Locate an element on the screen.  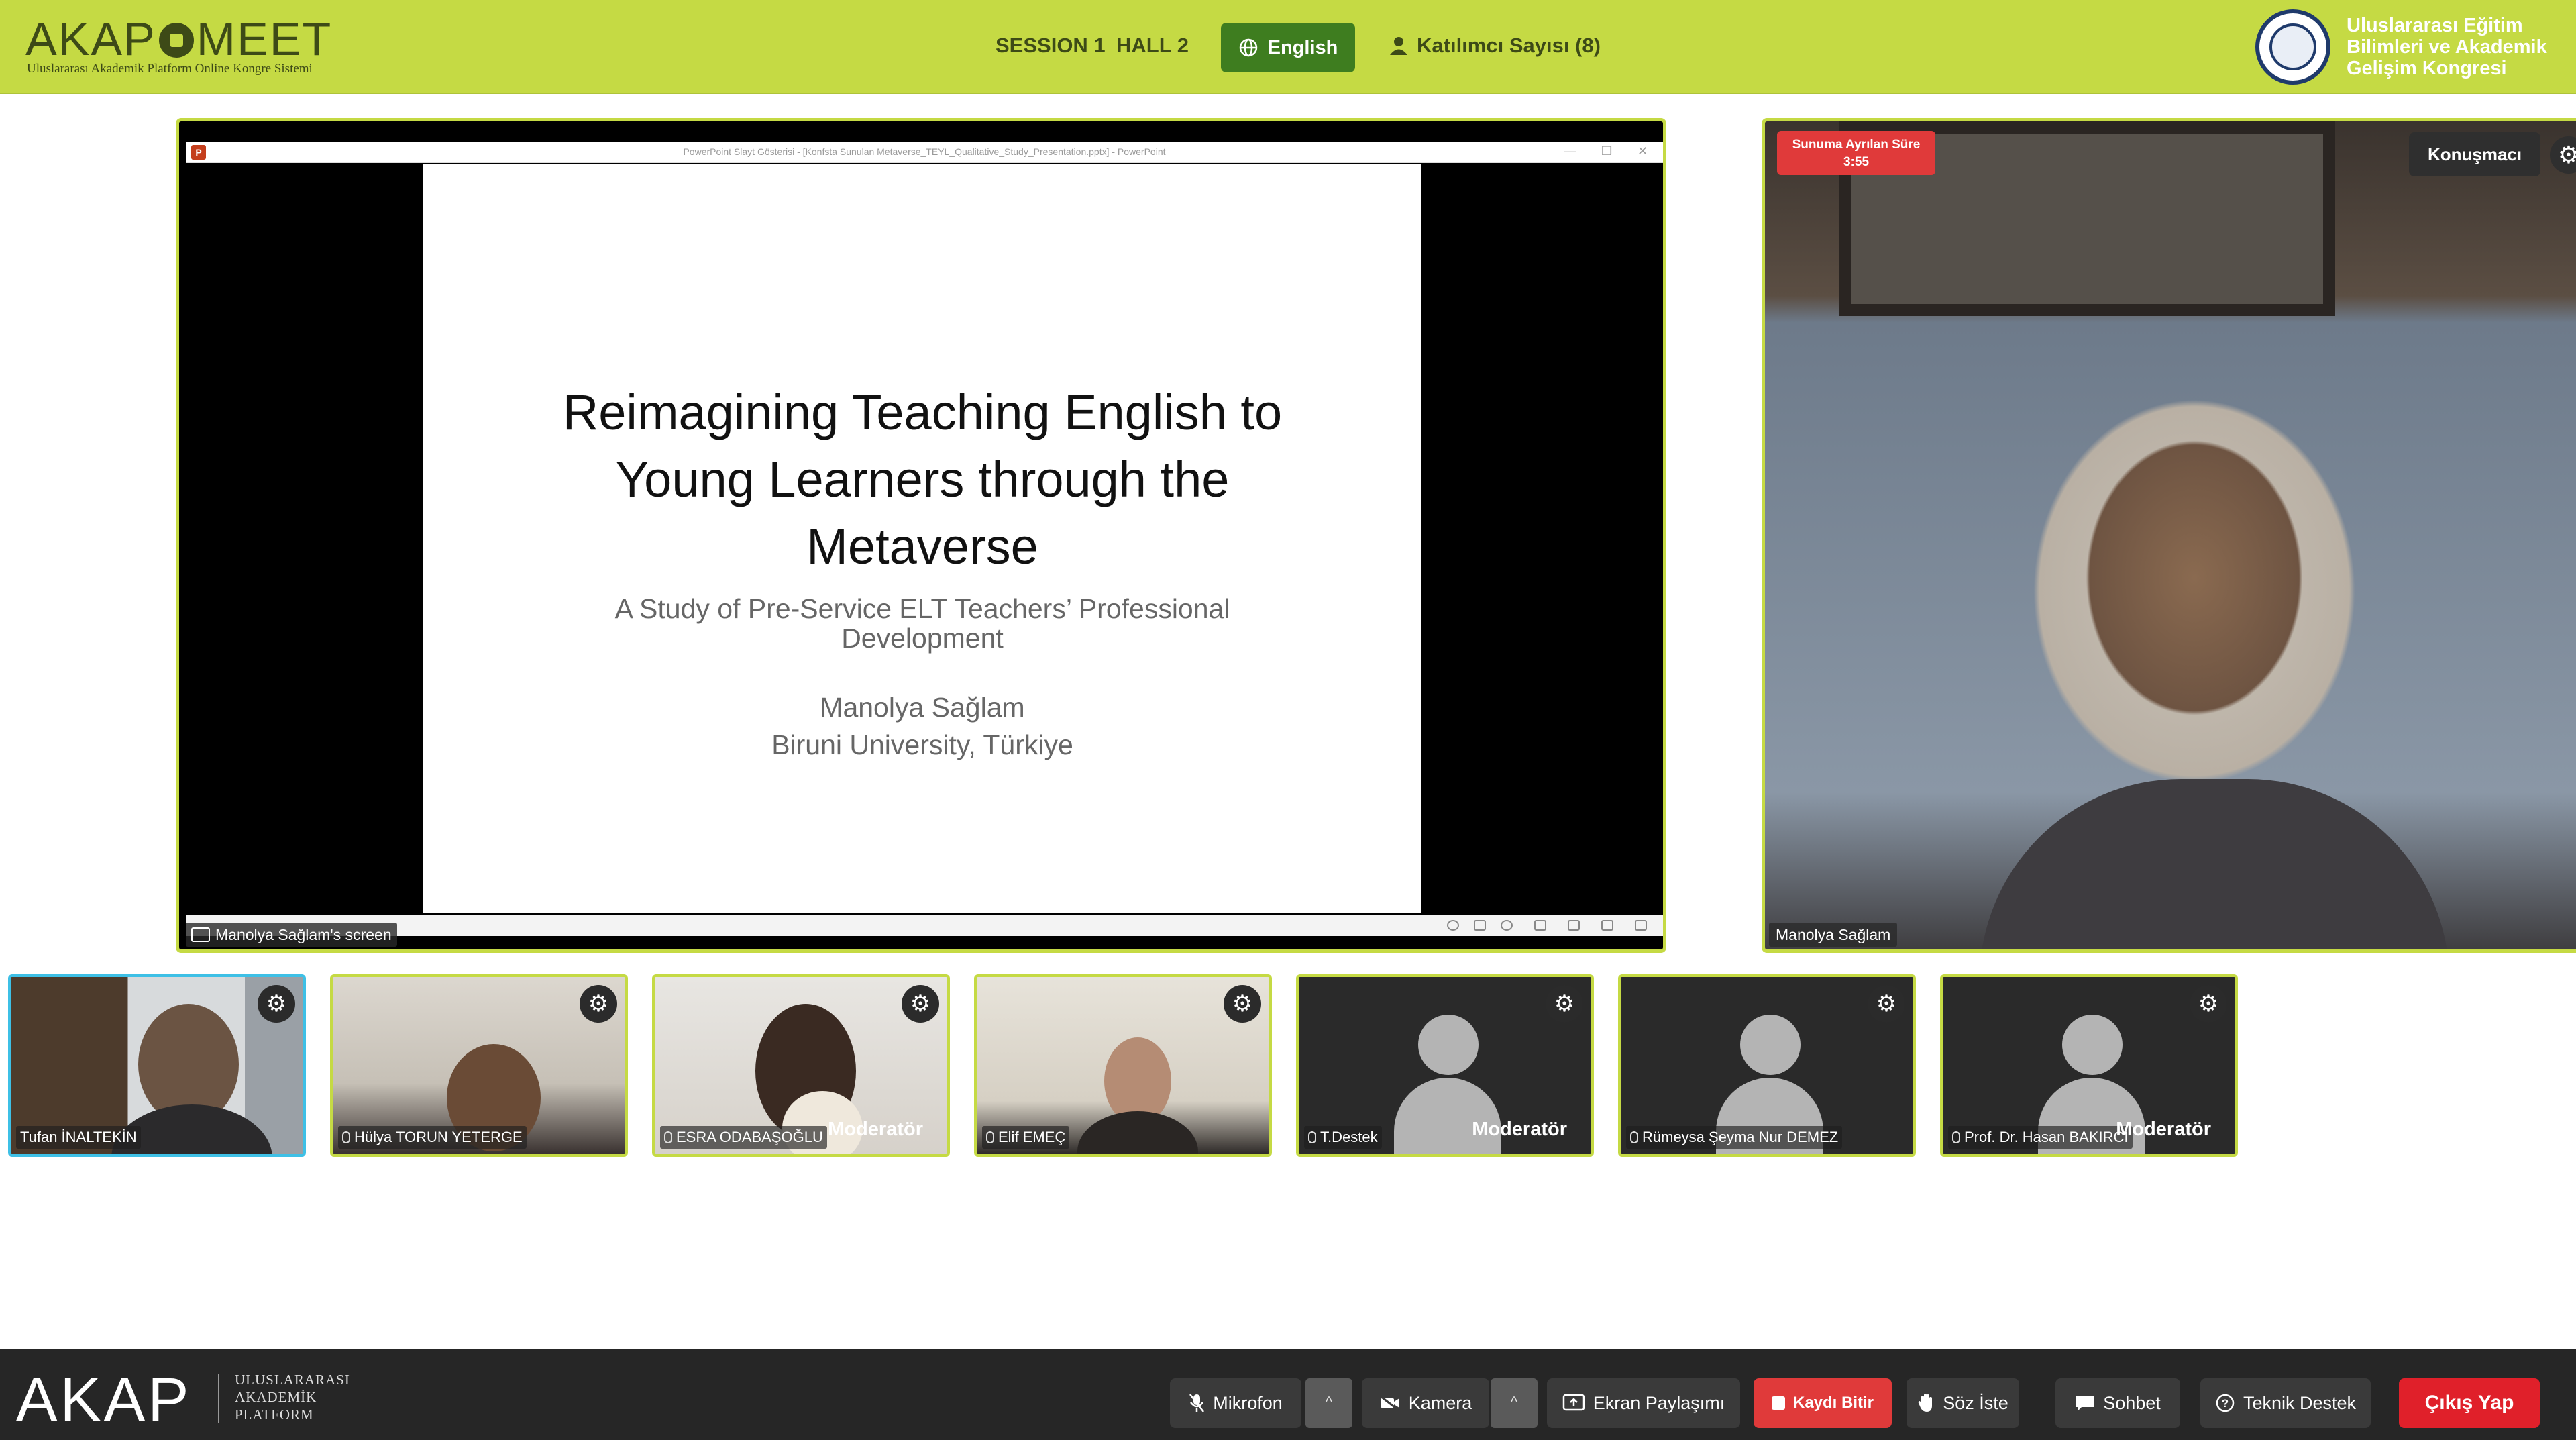
participant-tile: ⚙ Tufan İNALTEKİN is located at coordinates (157, 1065).